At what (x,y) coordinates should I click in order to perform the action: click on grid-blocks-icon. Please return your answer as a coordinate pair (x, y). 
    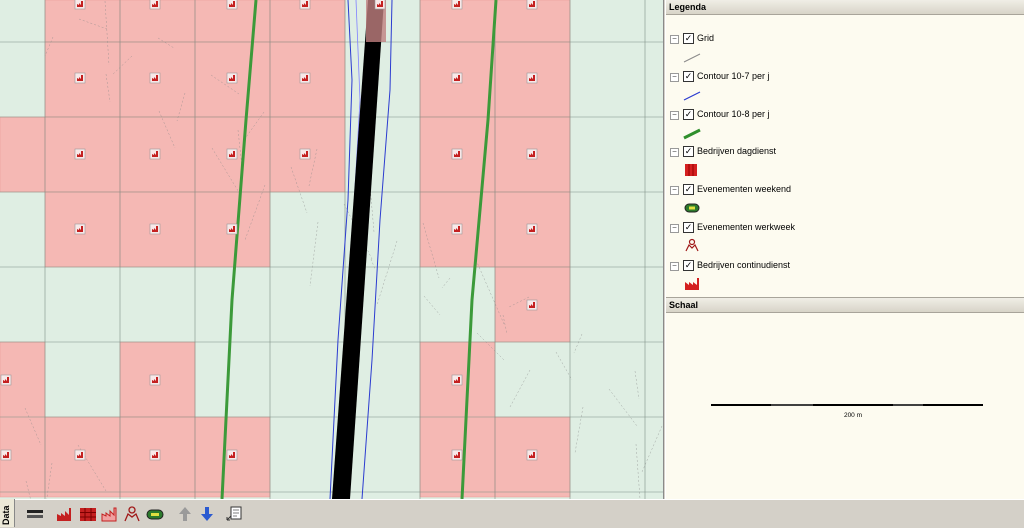
    Looking at the image, I should click on (88, 514).